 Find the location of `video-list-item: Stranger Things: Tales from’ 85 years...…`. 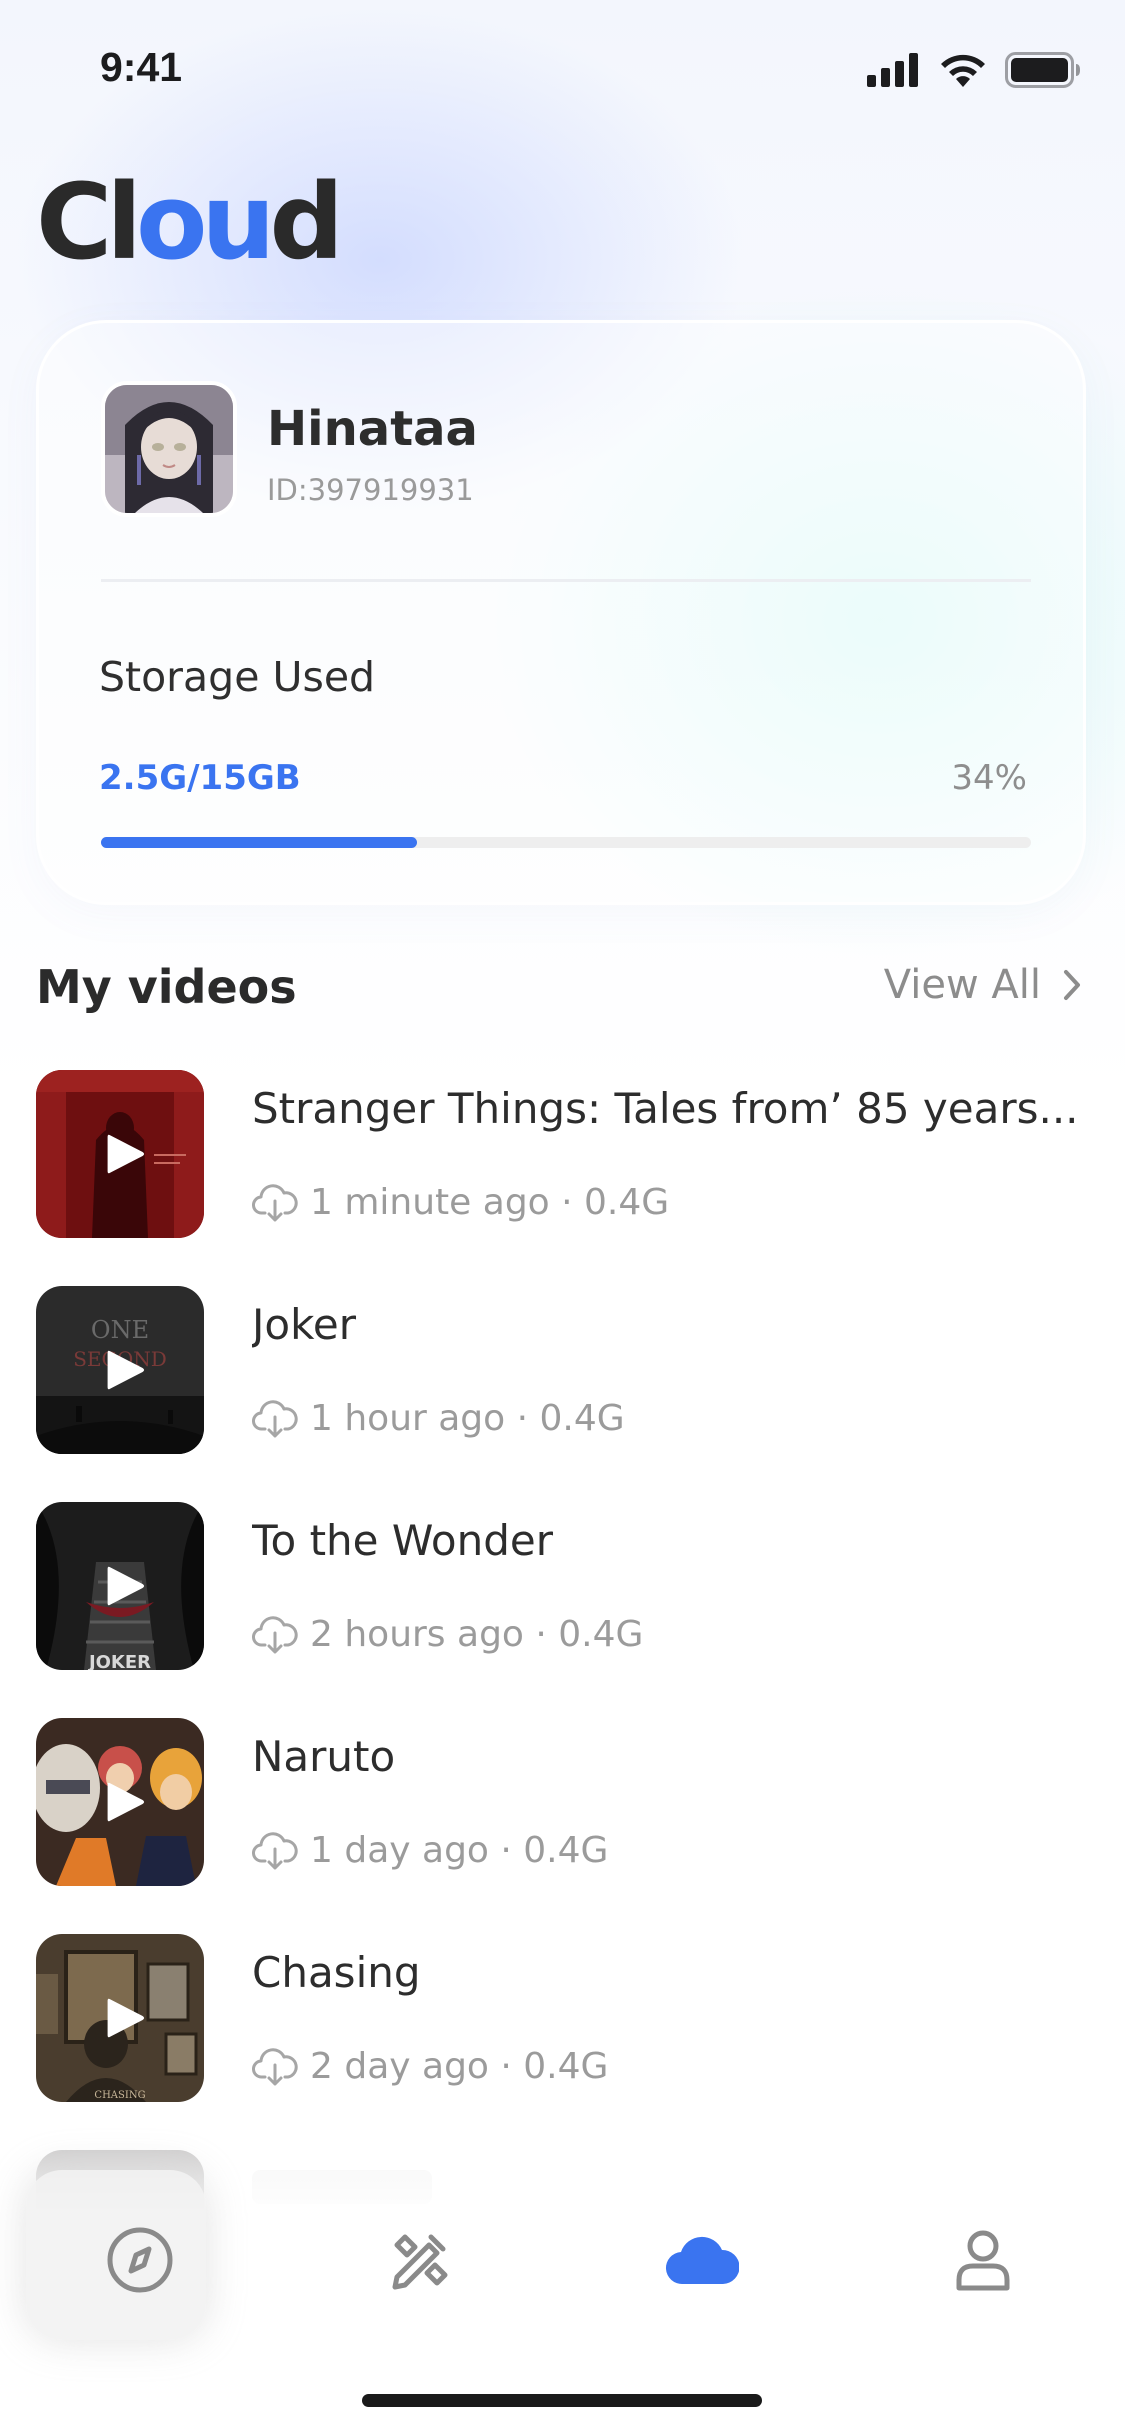

video-list-item: Stranger Things: Tales from’ 85 years...… is located at coordinates (566, 1178).